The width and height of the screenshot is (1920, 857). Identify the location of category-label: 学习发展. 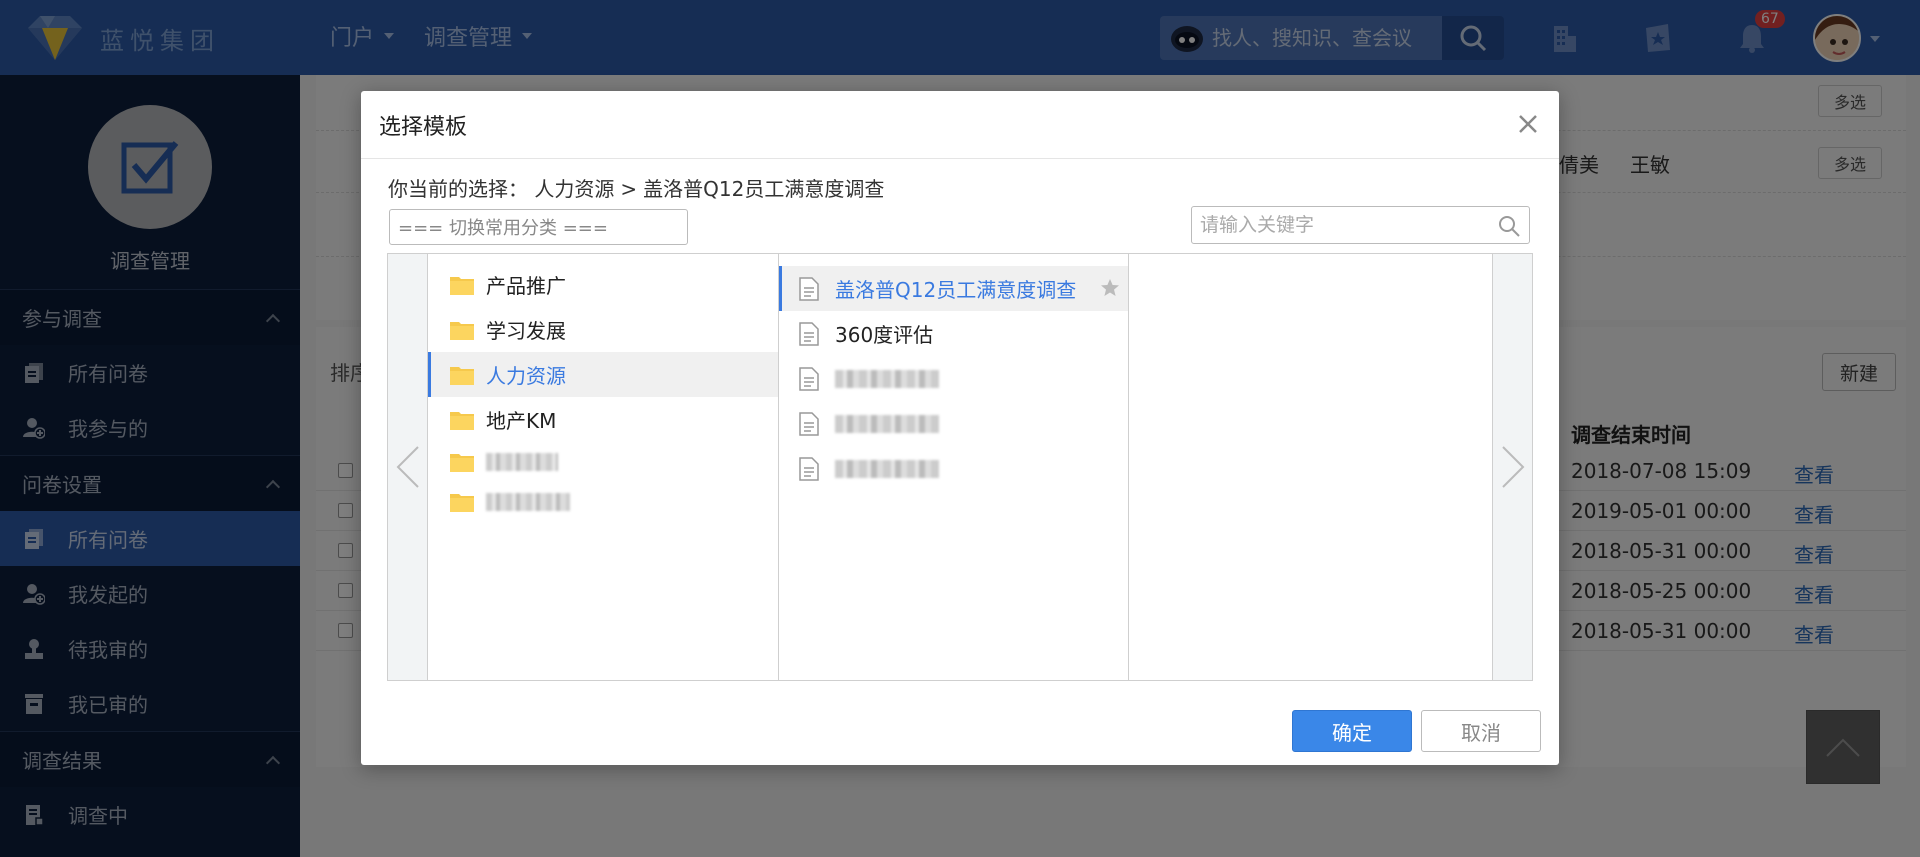
(526, 331).